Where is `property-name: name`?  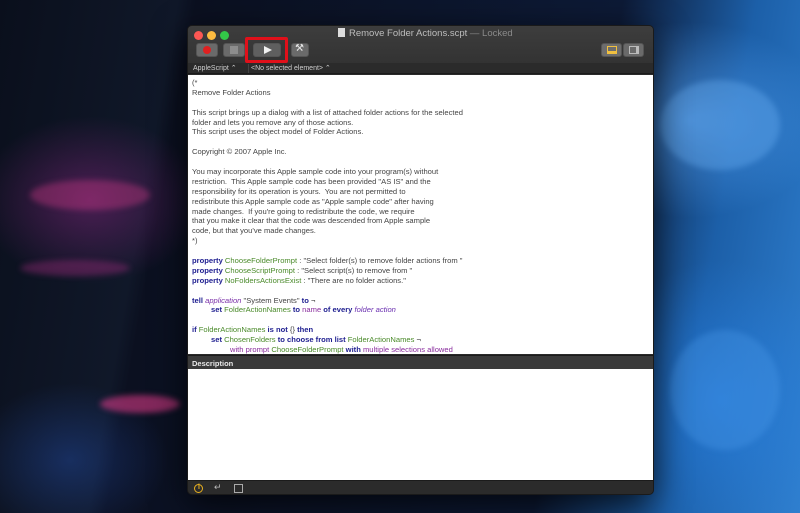
property-name: name is located at coordinates (312, 310).